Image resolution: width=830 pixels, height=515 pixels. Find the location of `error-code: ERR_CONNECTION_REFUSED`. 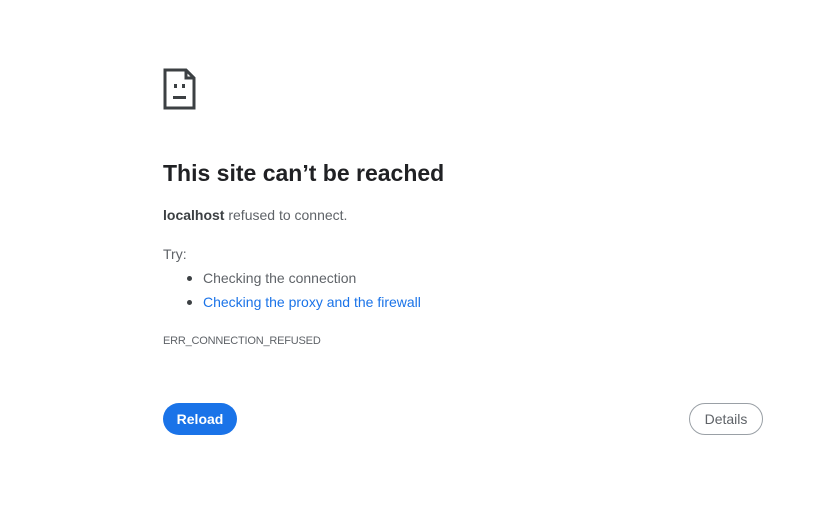

error-code: ERR_CONNECTION_REFUSED is located at coordinates (242, 341).